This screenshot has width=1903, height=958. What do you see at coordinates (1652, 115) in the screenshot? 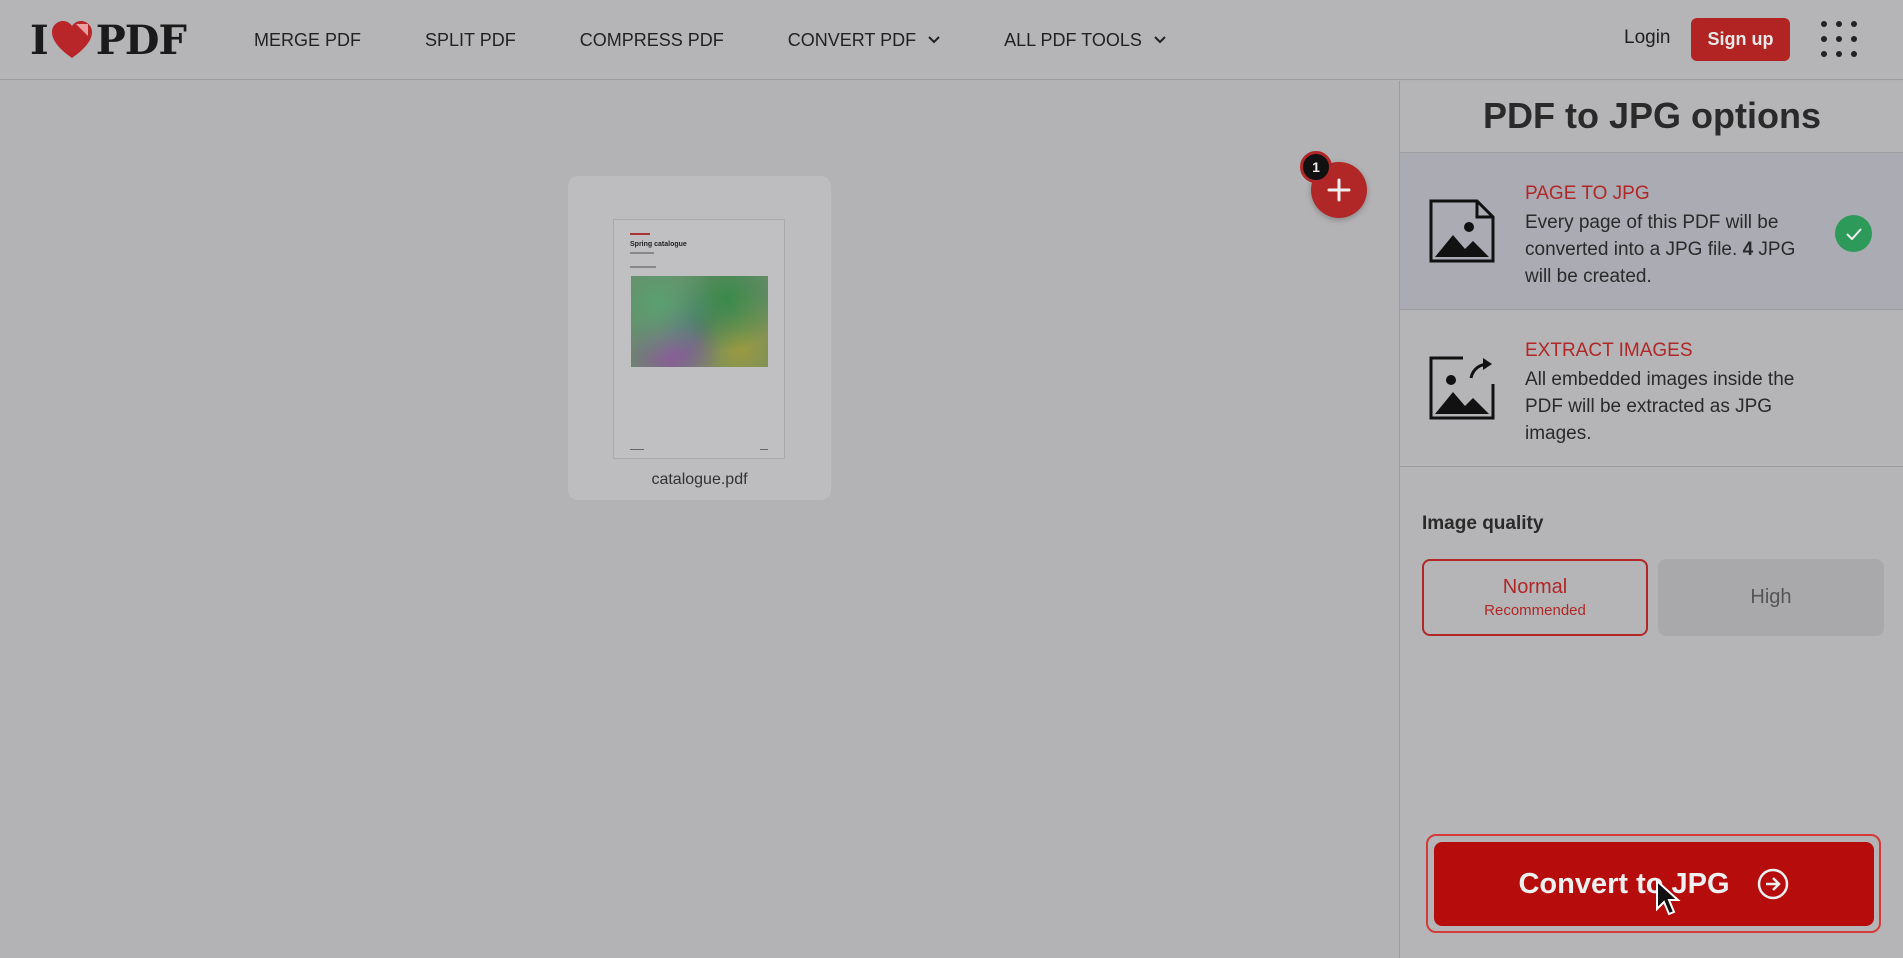
I see `sidebar-title: PDF to JPG options` at bounding box center [1652, 115].